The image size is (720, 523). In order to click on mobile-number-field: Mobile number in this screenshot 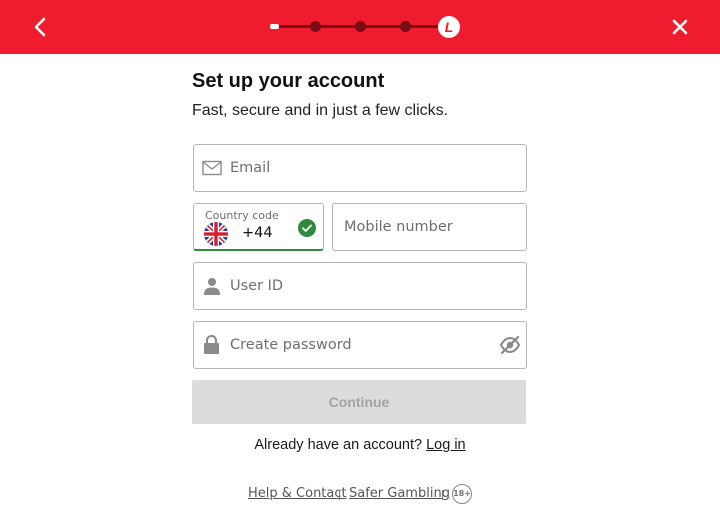, I will do `click(429, 227)`.